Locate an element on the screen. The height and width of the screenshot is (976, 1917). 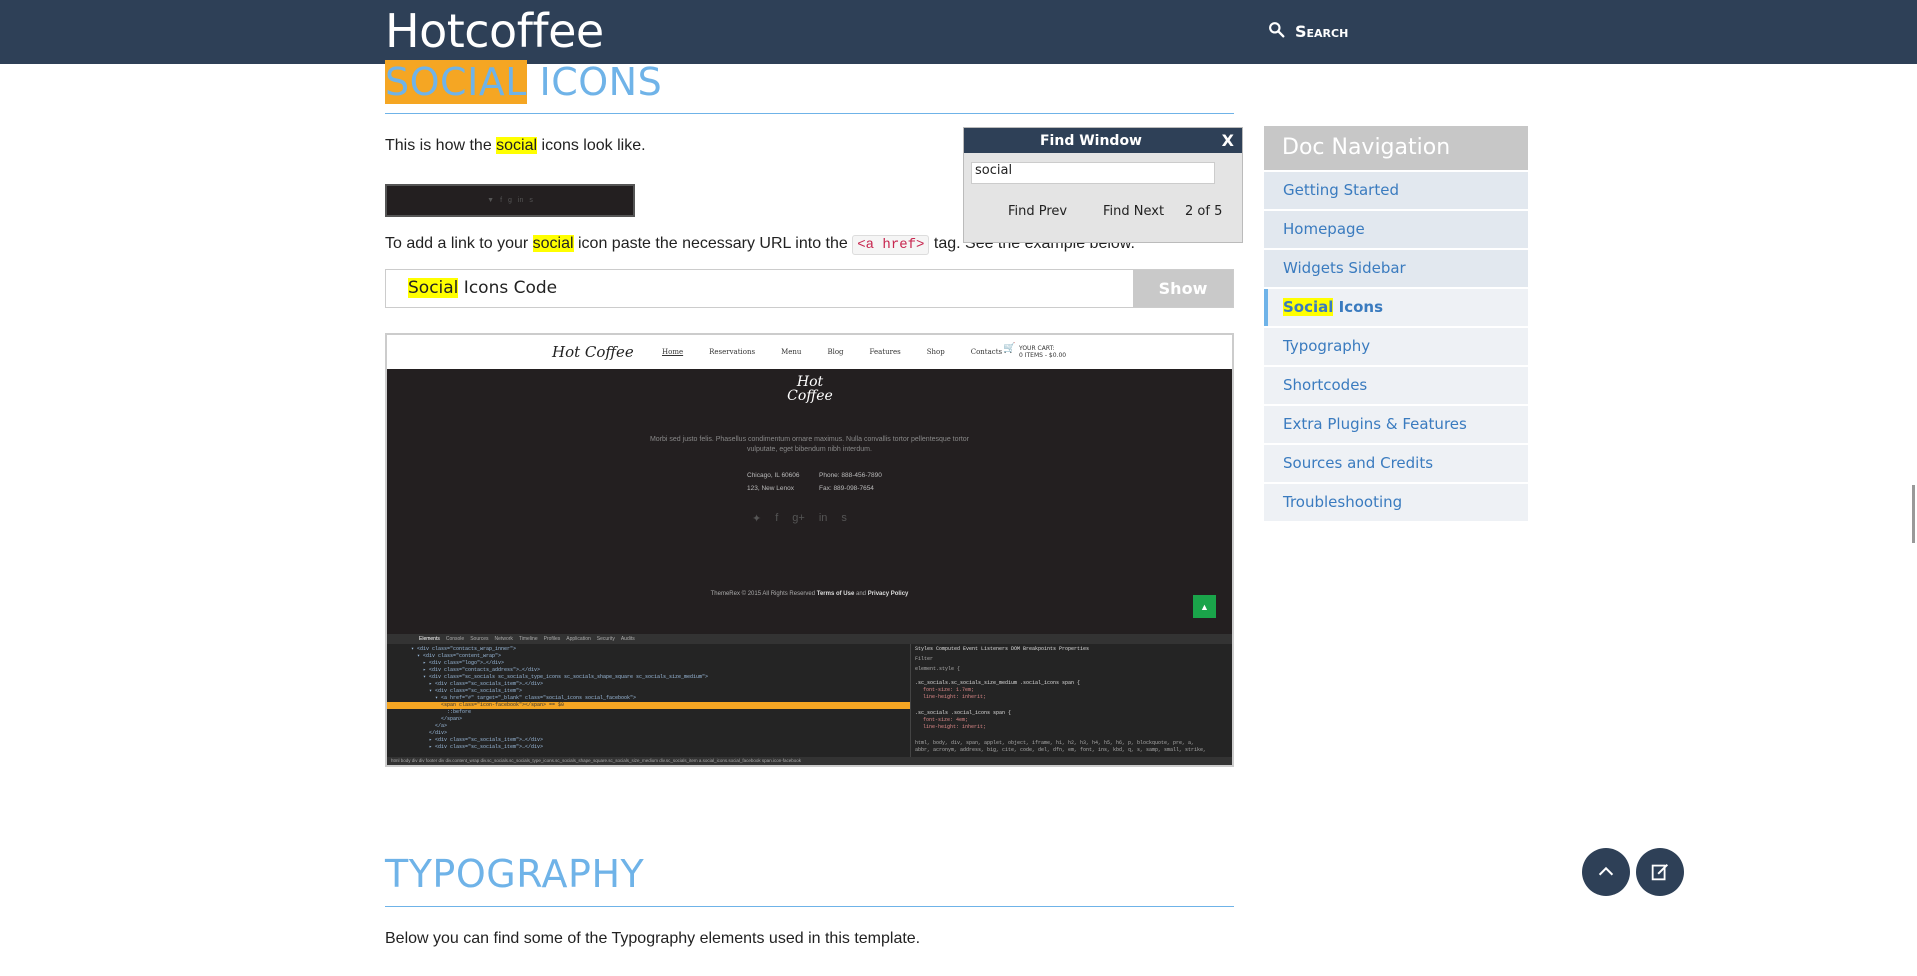
find-prev-button: Find Prev is located at coordinates (1037, 211).